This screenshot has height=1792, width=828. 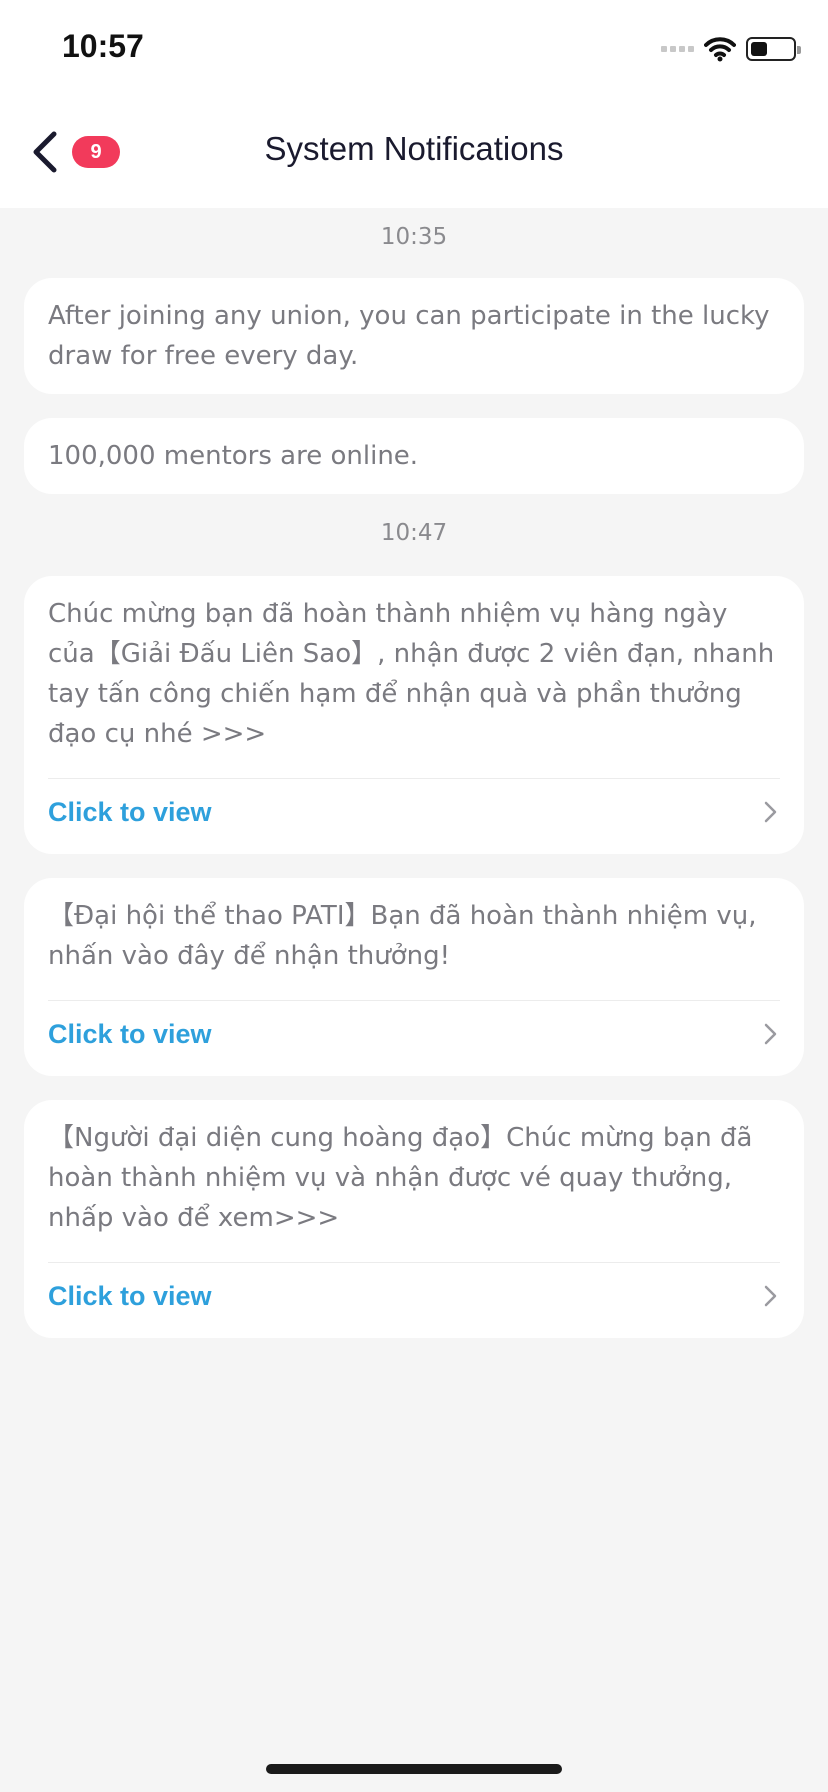 What do you see at coordinates (414, 533) in the screenshot?
I see `timestamp-label: 10:47` at bounding box center [414, 533].